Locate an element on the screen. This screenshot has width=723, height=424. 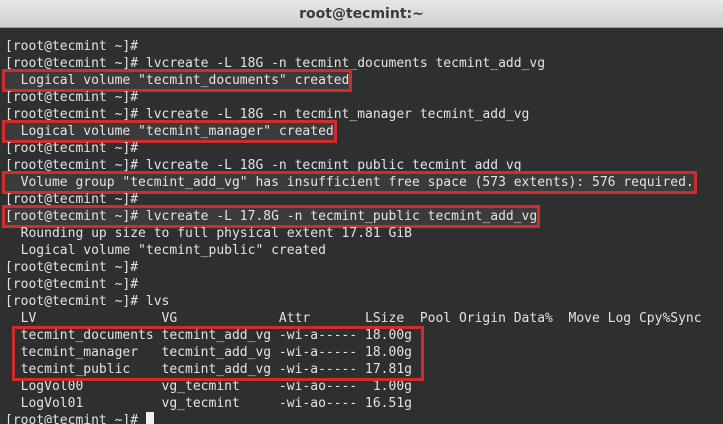
terminal-line: Logical volume "tecmint_public" created is located at coordinates (165, 250).